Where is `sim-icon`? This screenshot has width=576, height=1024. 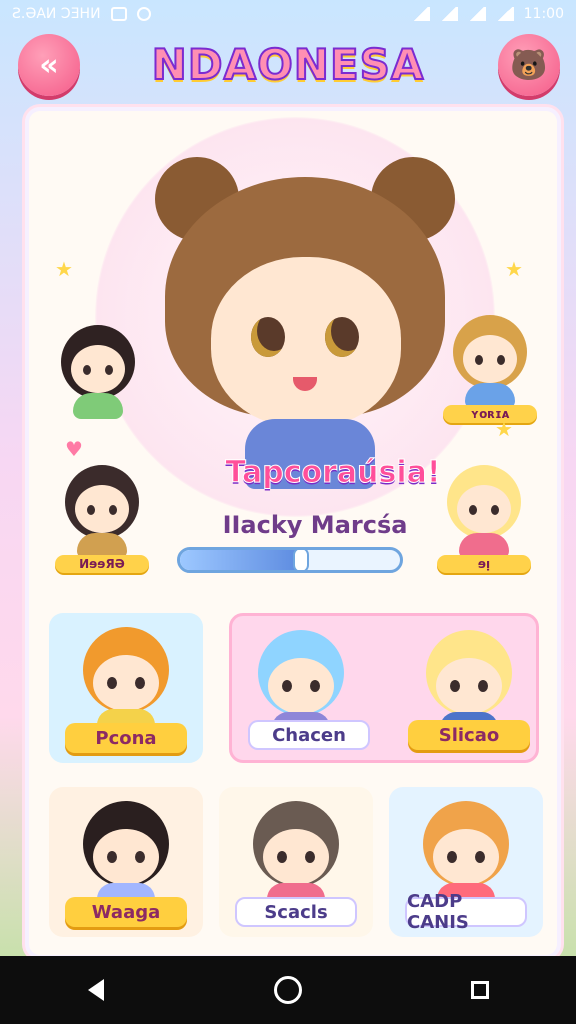
sim-icon is located at coordinates (118, 14).